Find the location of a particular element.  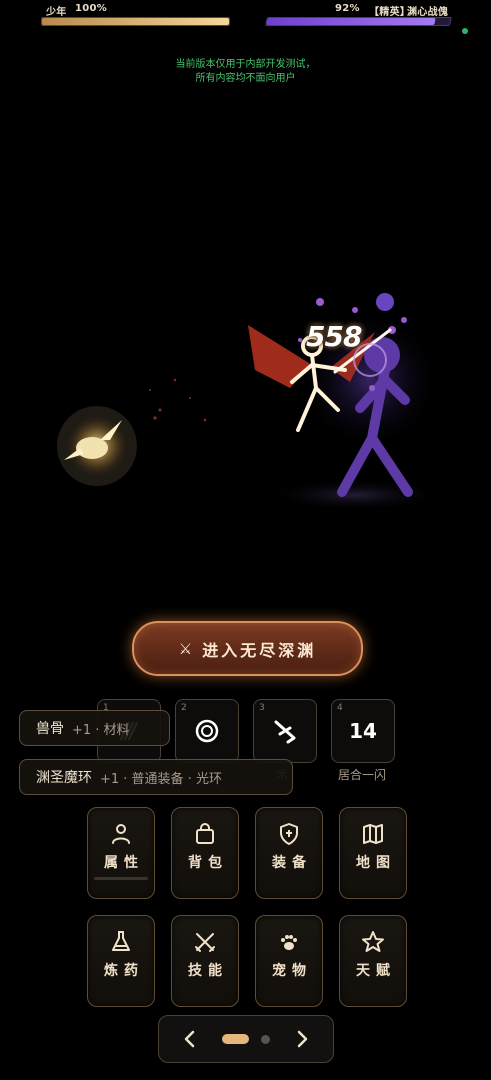

skill-slot-4: 4 14 is located at coordinates (363, 731).